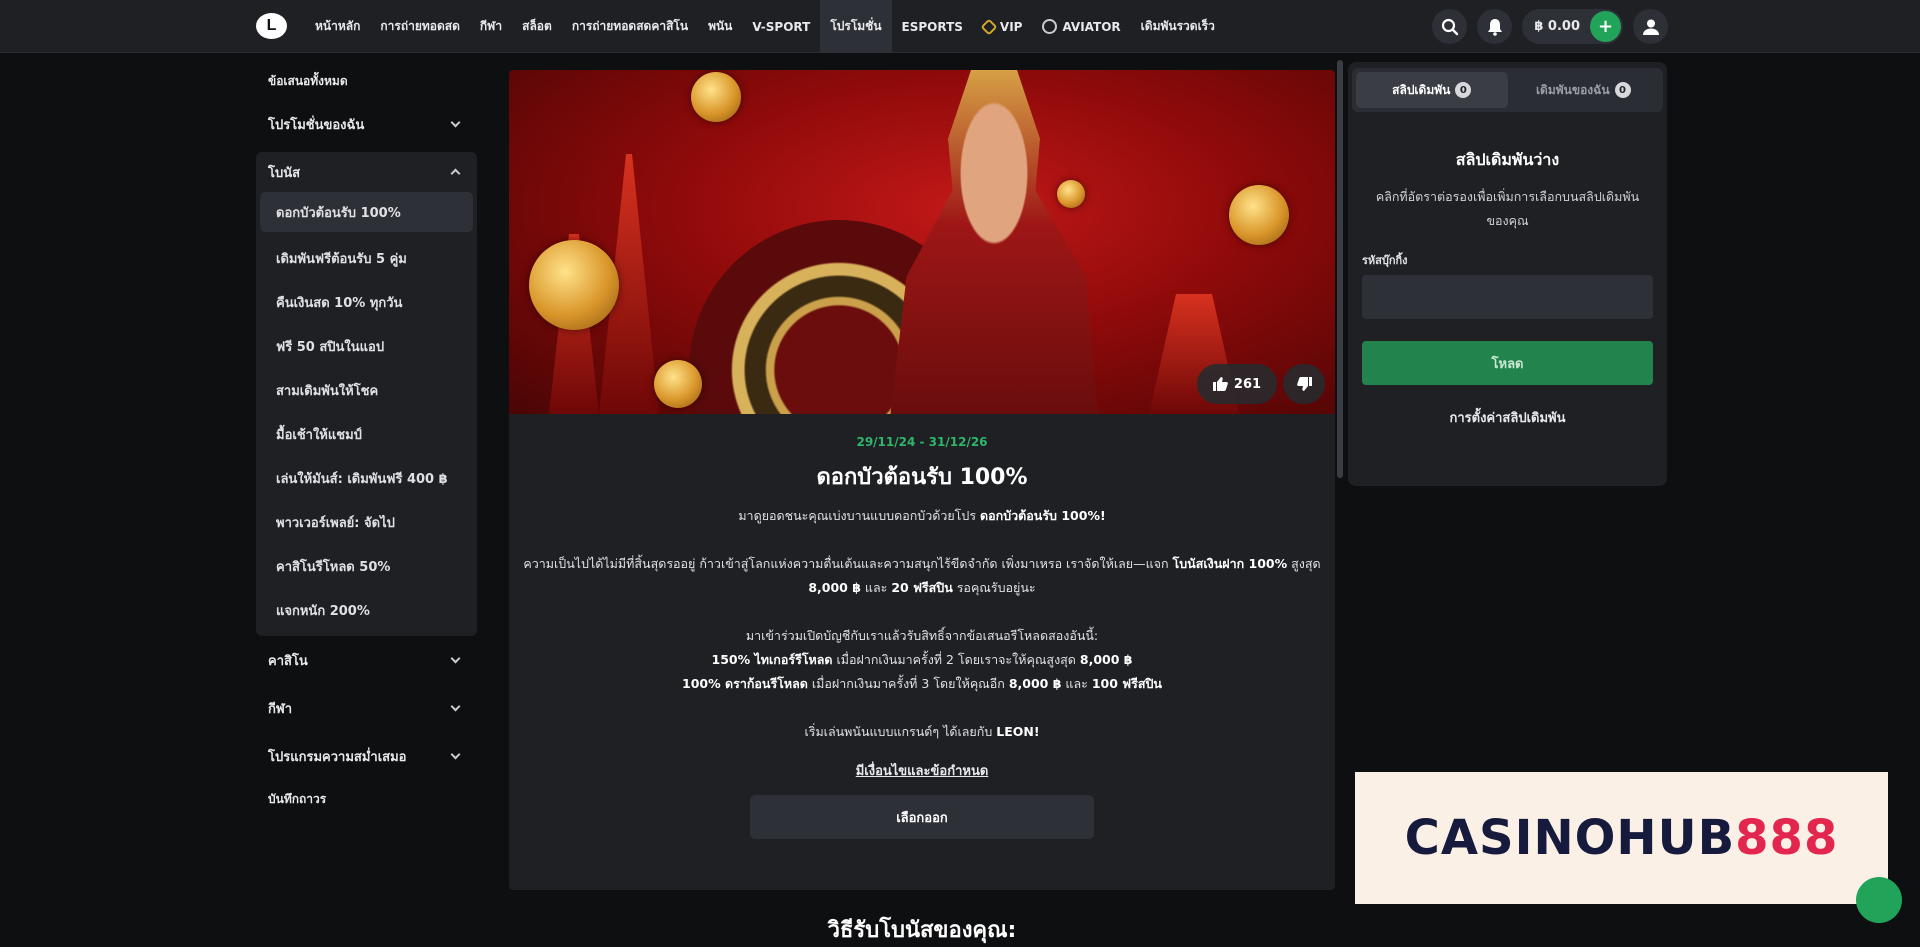  What do you see at coordinates (922, 477) in the screenshot?
I see `promo-title: ดอกบัวต้อนรับ 100%` at bounding box center [922, 477].